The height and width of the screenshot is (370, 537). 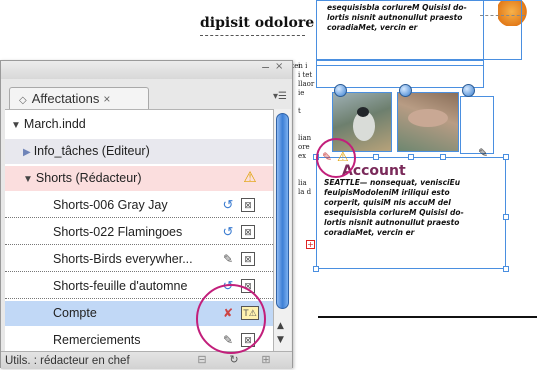 I want to click on frame-text-line: lortis nisnit autnonullut praesto, so click(x=392, y=222).